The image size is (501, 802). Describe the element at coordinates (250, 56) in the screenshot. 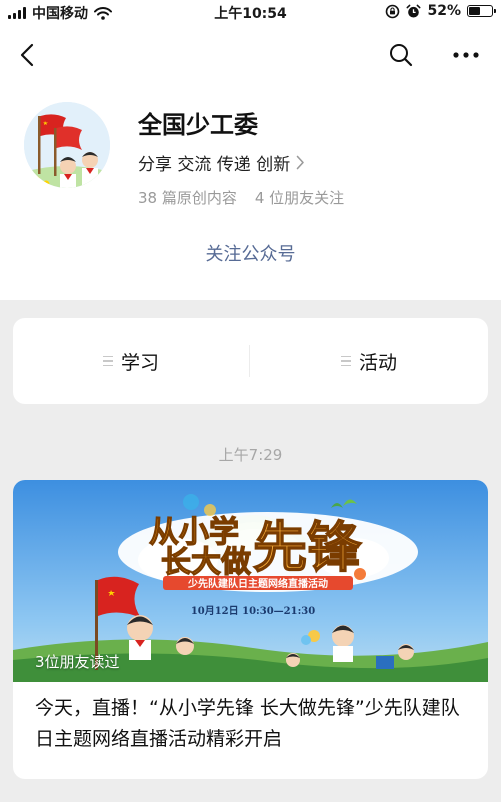

I see `nav-bar` at that location.